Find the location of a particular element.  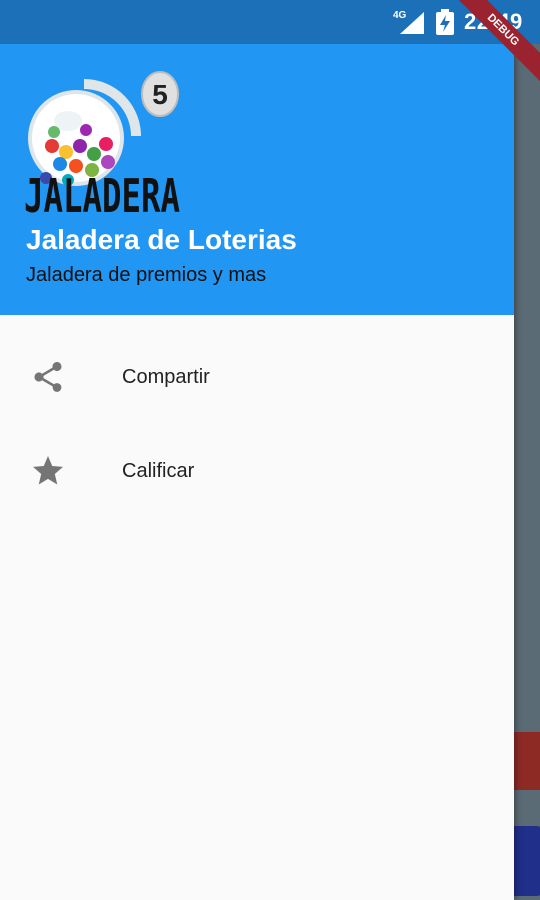

star-icon is located at coordinates (48, 470).